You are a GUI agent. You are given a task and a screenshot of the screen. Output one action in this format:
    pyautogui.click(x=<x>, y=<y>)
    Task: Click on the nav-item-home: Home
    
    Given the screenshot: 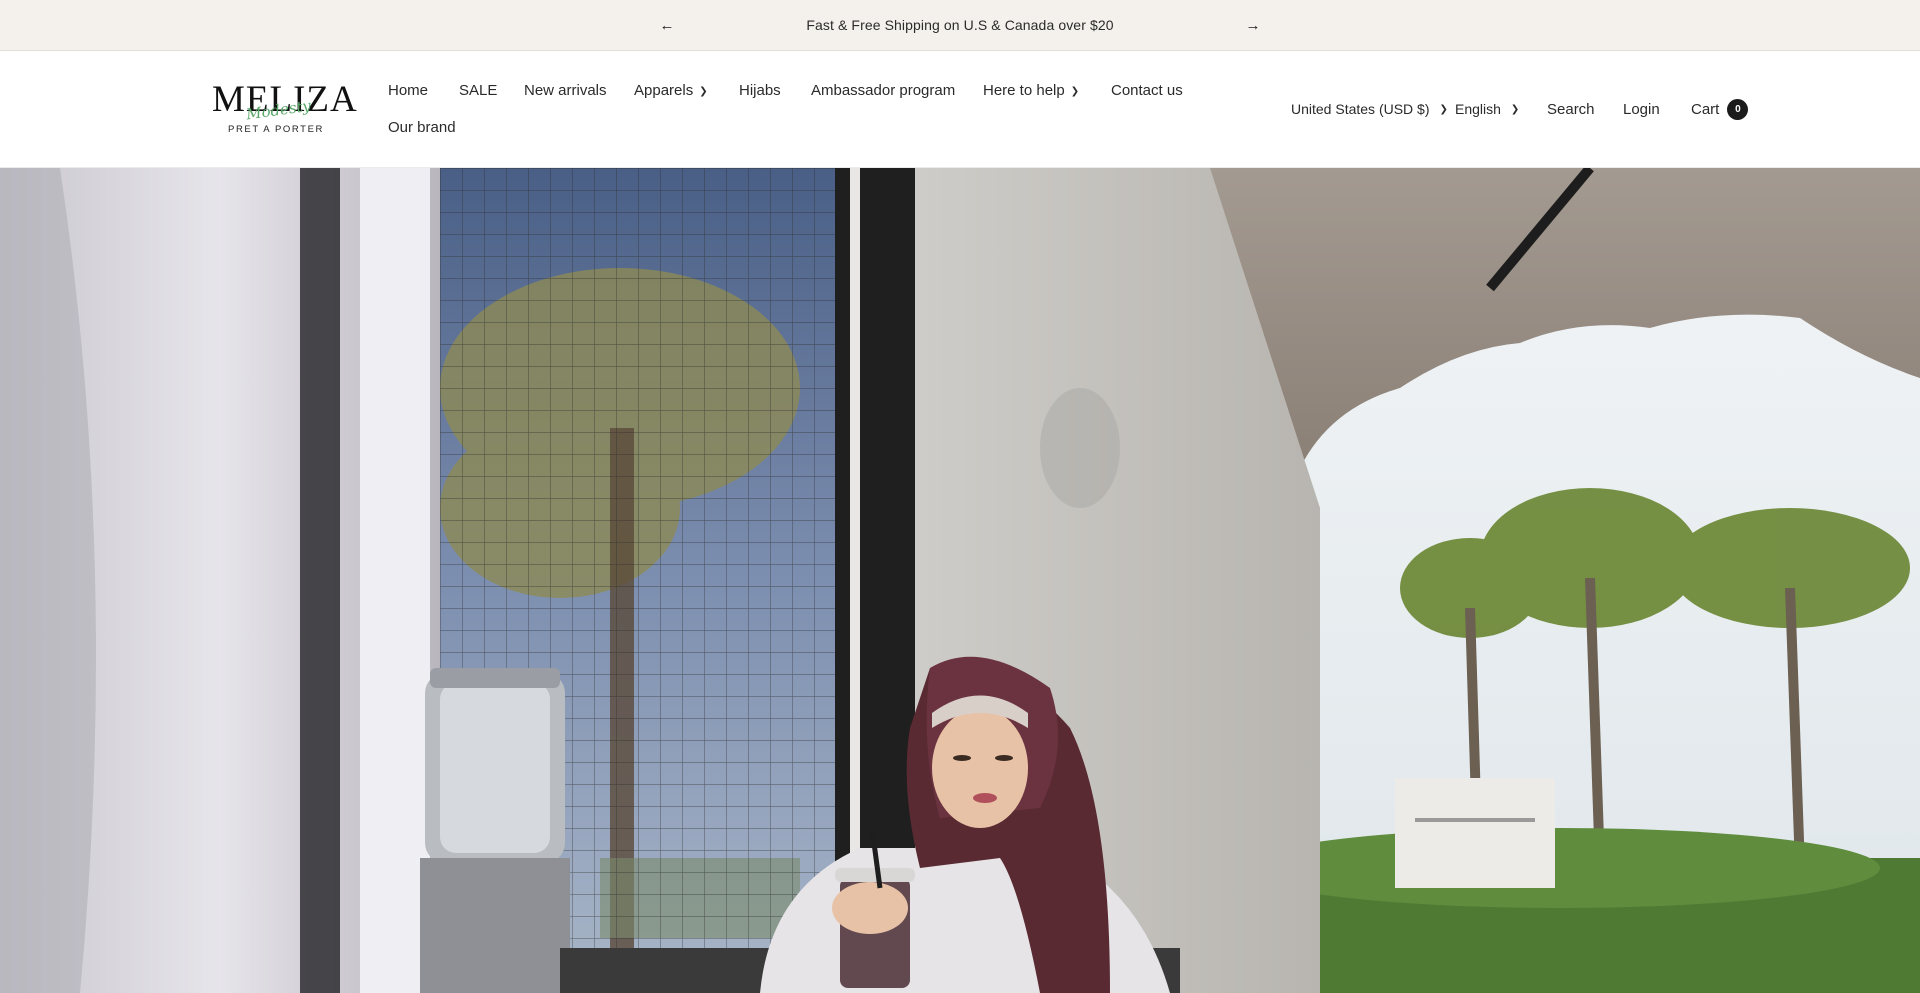 What is the action you would take?
    pyautogui.click(x=408, y=90)
    